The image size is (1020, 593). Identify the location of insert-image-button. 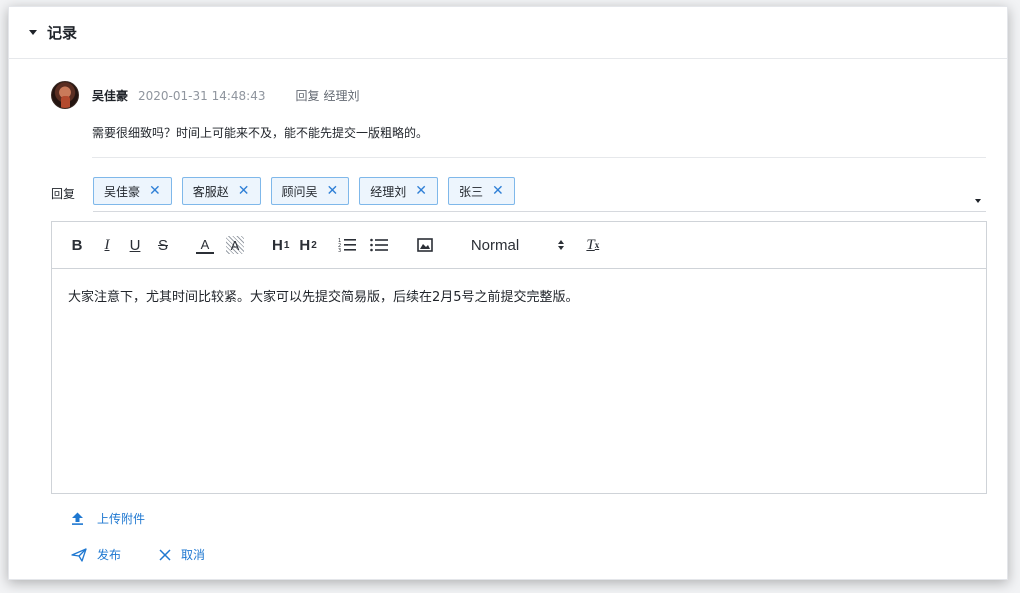
(425, 245).